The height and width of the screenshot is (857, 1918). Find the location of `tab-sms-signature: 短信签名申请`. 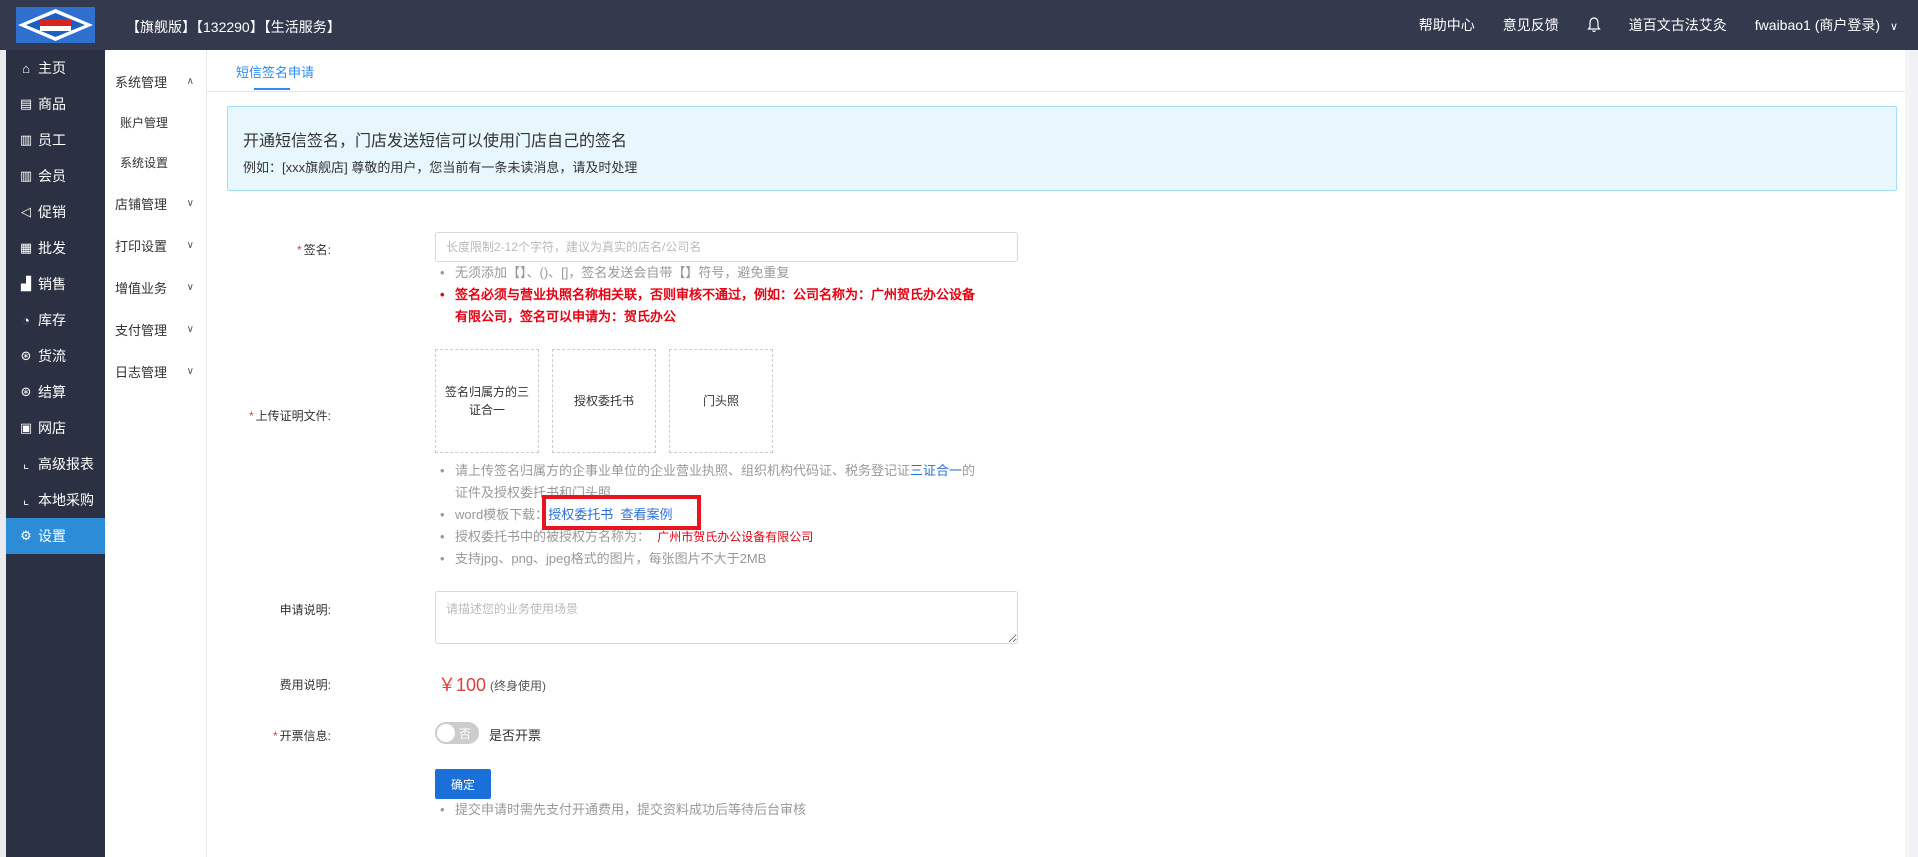

tab-sms-signature: 短信签名申请 is located at coordinates (275, 71).